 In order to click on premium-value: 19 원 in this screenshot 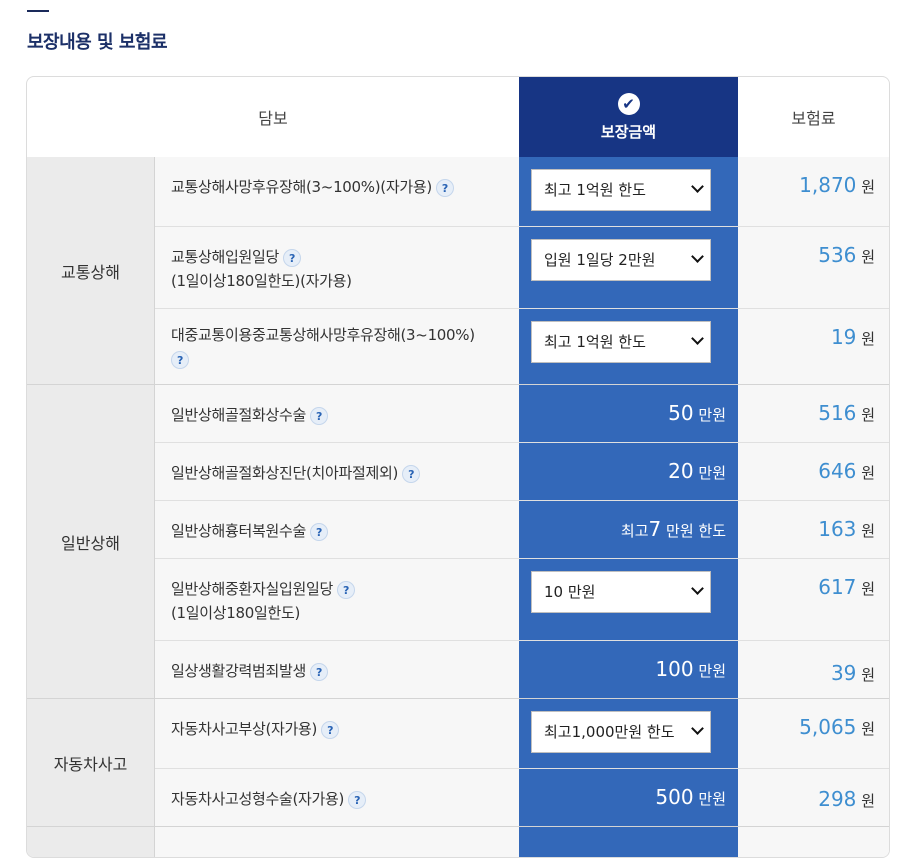, I will do `click(852, 337)`.